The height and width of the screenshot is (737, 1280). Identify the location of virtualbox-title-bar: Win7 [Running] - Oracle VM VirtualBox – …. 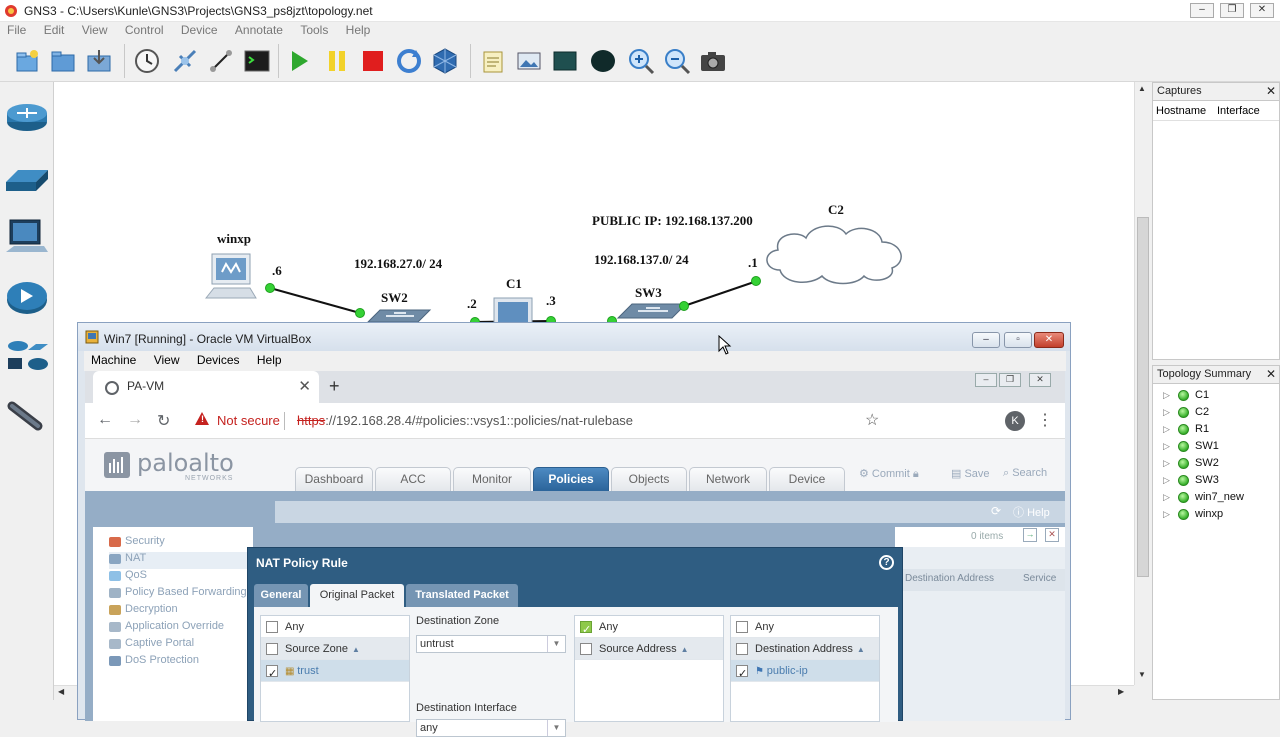
(574, 337).